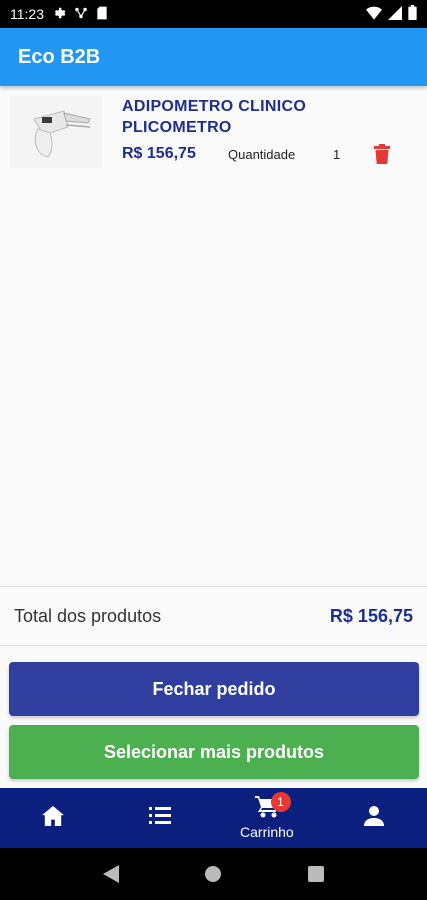 Image resolution: width=427 pixels, height=900 pixels. I want to click on person-icon, so click(373, 818).